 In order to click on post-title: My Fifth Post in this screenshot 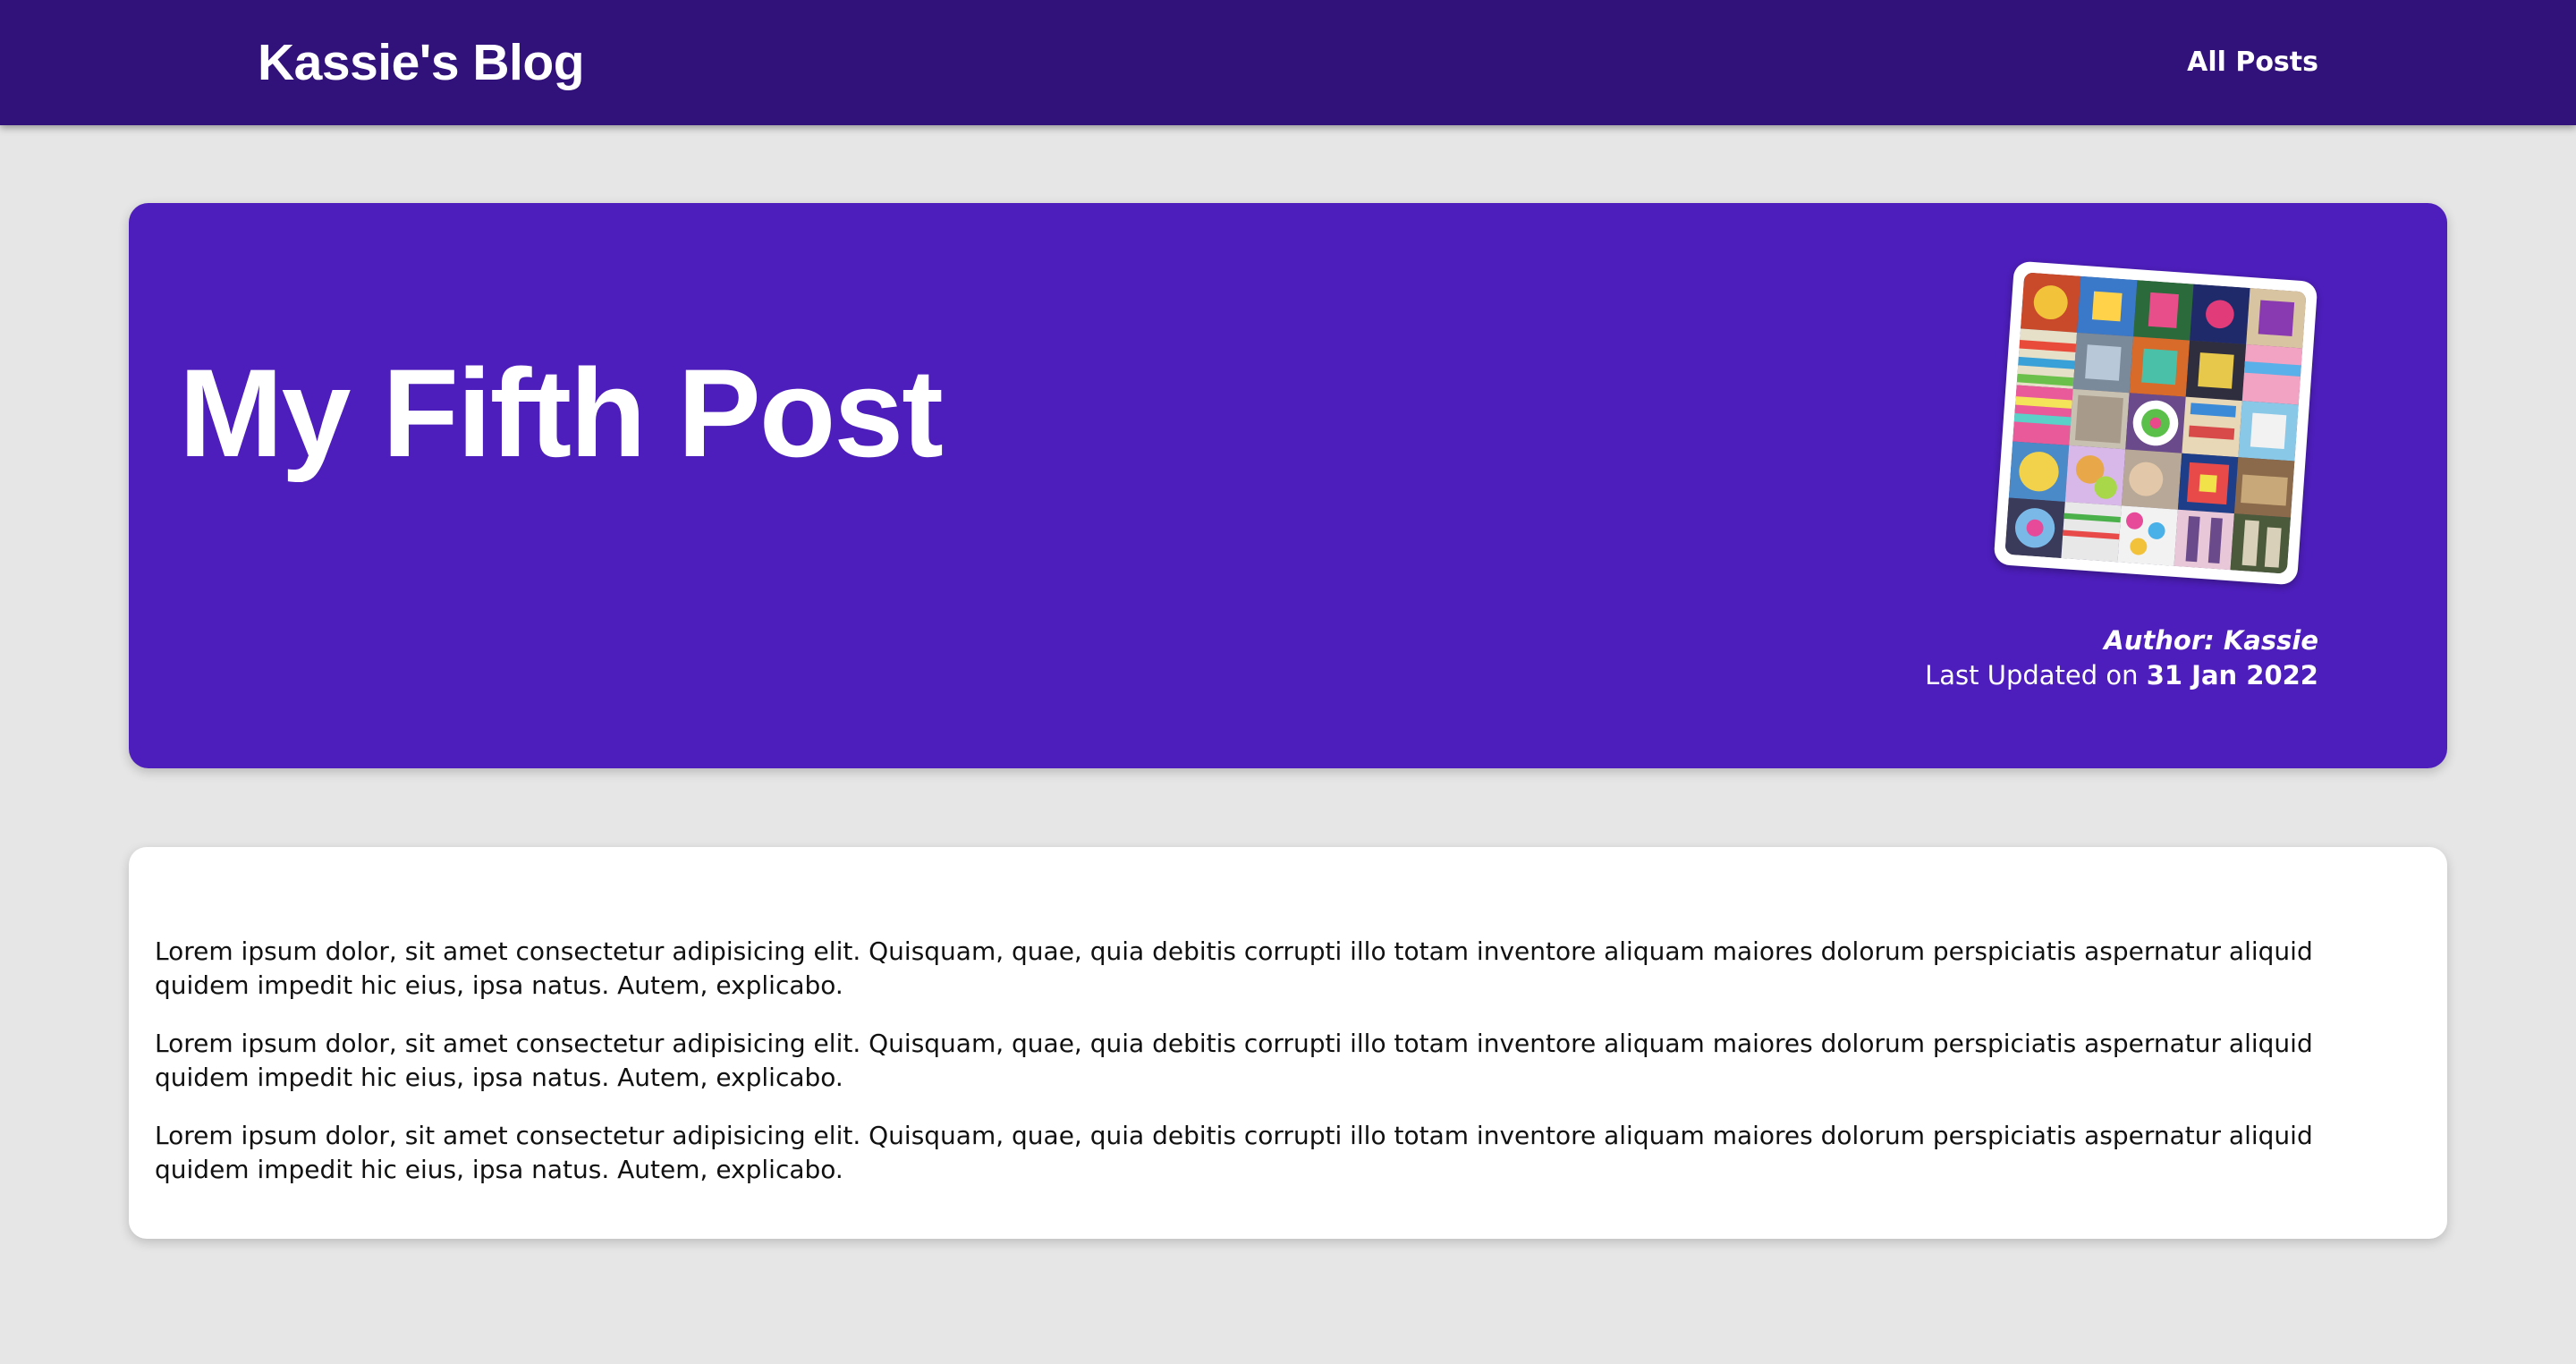, I will do `click(561, 413)`.